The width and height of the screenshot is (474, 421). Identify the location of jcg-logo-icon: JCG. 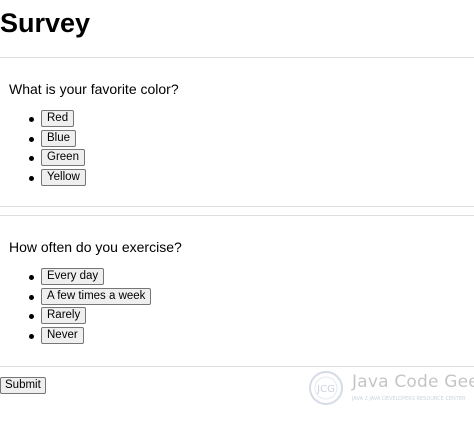
(326, 388).